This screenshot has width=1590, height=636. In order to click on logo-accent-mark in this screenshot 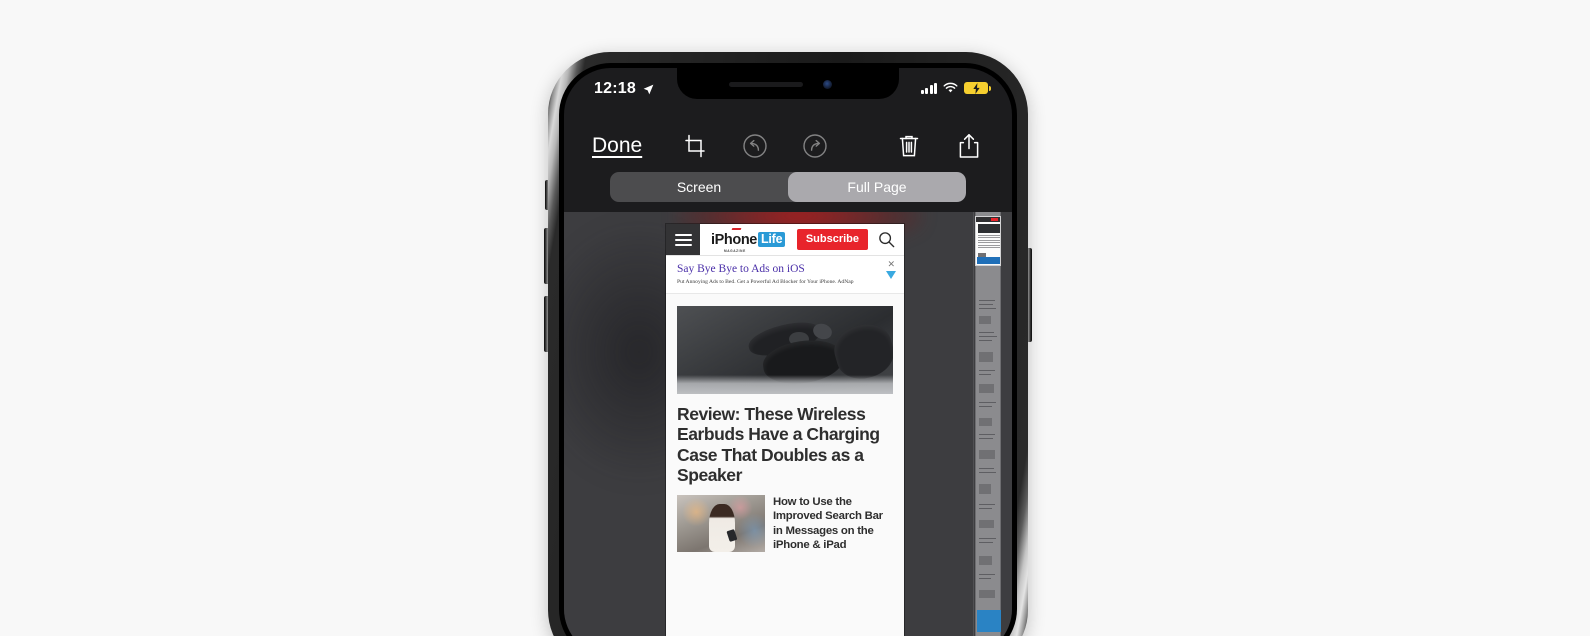, I will do `click(736, 229)`.